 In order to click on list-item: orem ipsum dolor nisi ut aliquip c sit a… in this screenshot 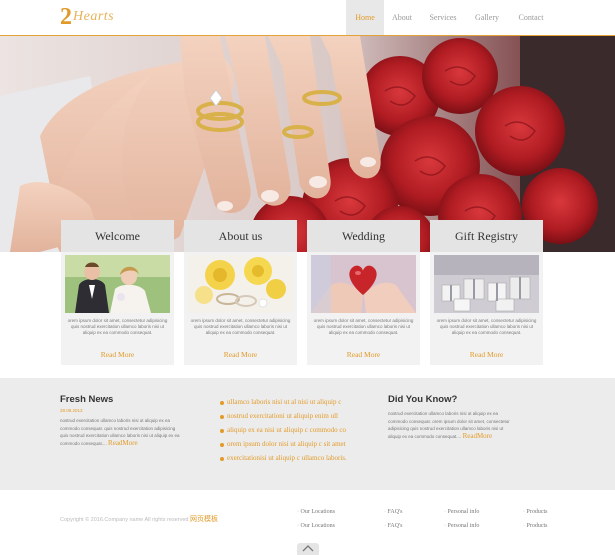, I will do `click(295, 444)`.